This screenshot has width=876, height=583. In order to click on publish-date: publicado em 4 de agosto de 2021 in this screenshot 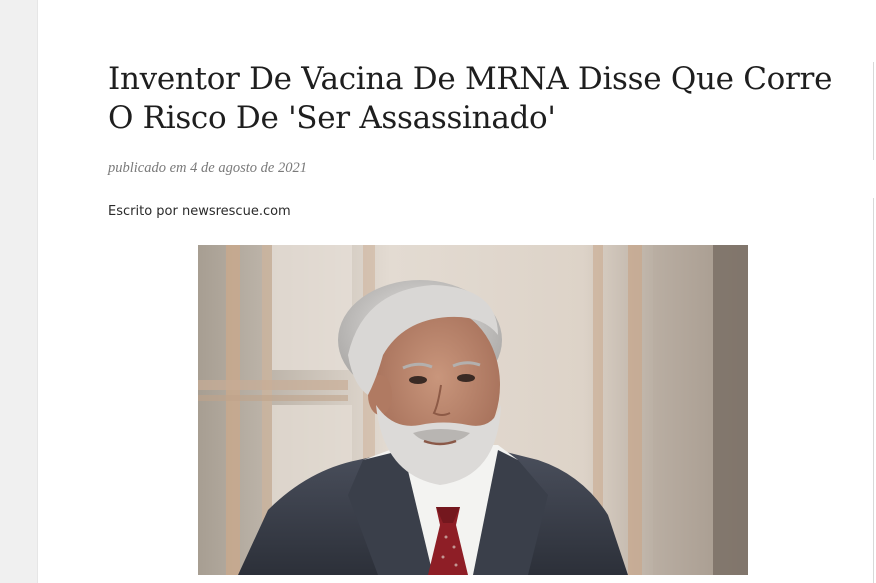, I will do `click(207, 168)`.